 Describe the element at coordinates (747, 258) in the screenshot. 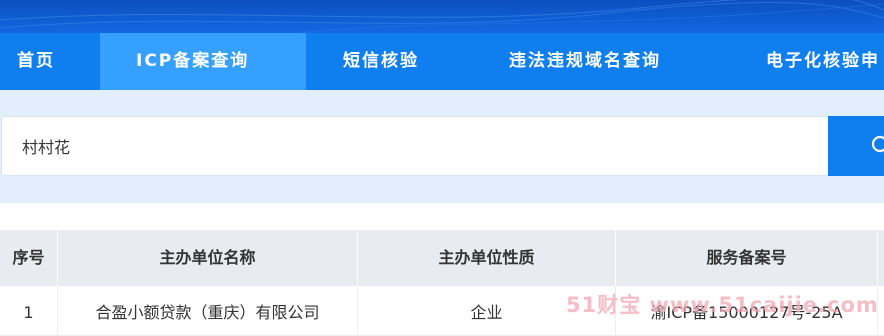

I see `header-record-number: 服务备案号` at that location.